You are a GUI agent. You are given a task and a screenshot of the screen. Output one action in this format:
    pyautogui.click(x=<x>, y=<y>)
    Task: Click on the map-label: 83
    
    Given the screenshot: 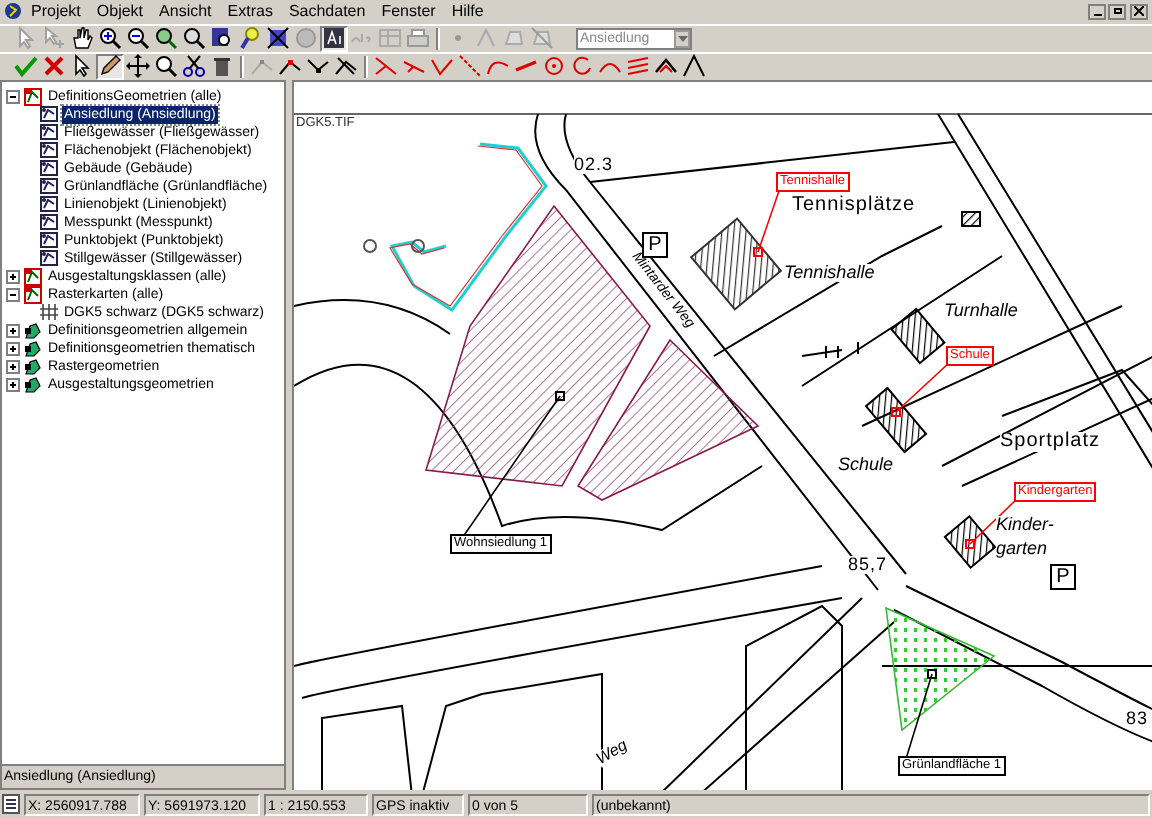 What is the action you would take?
    pyautogui.click(x=1137, y=718)
    